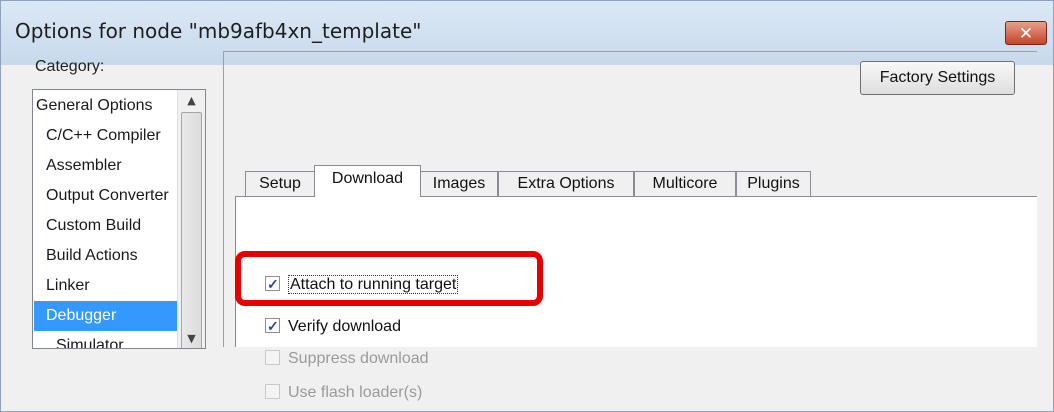  I want to click on category-item-c-cpp-compiler: C/C++ Compiler, so click(113, 136).